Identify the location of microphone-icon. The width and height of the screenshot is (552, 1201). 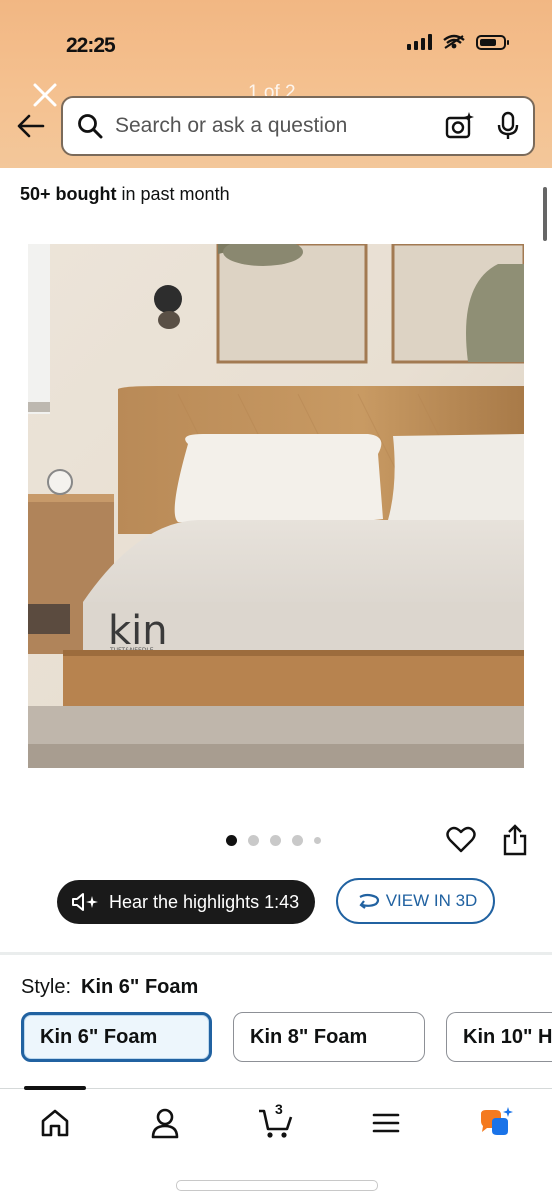
(508, 126).